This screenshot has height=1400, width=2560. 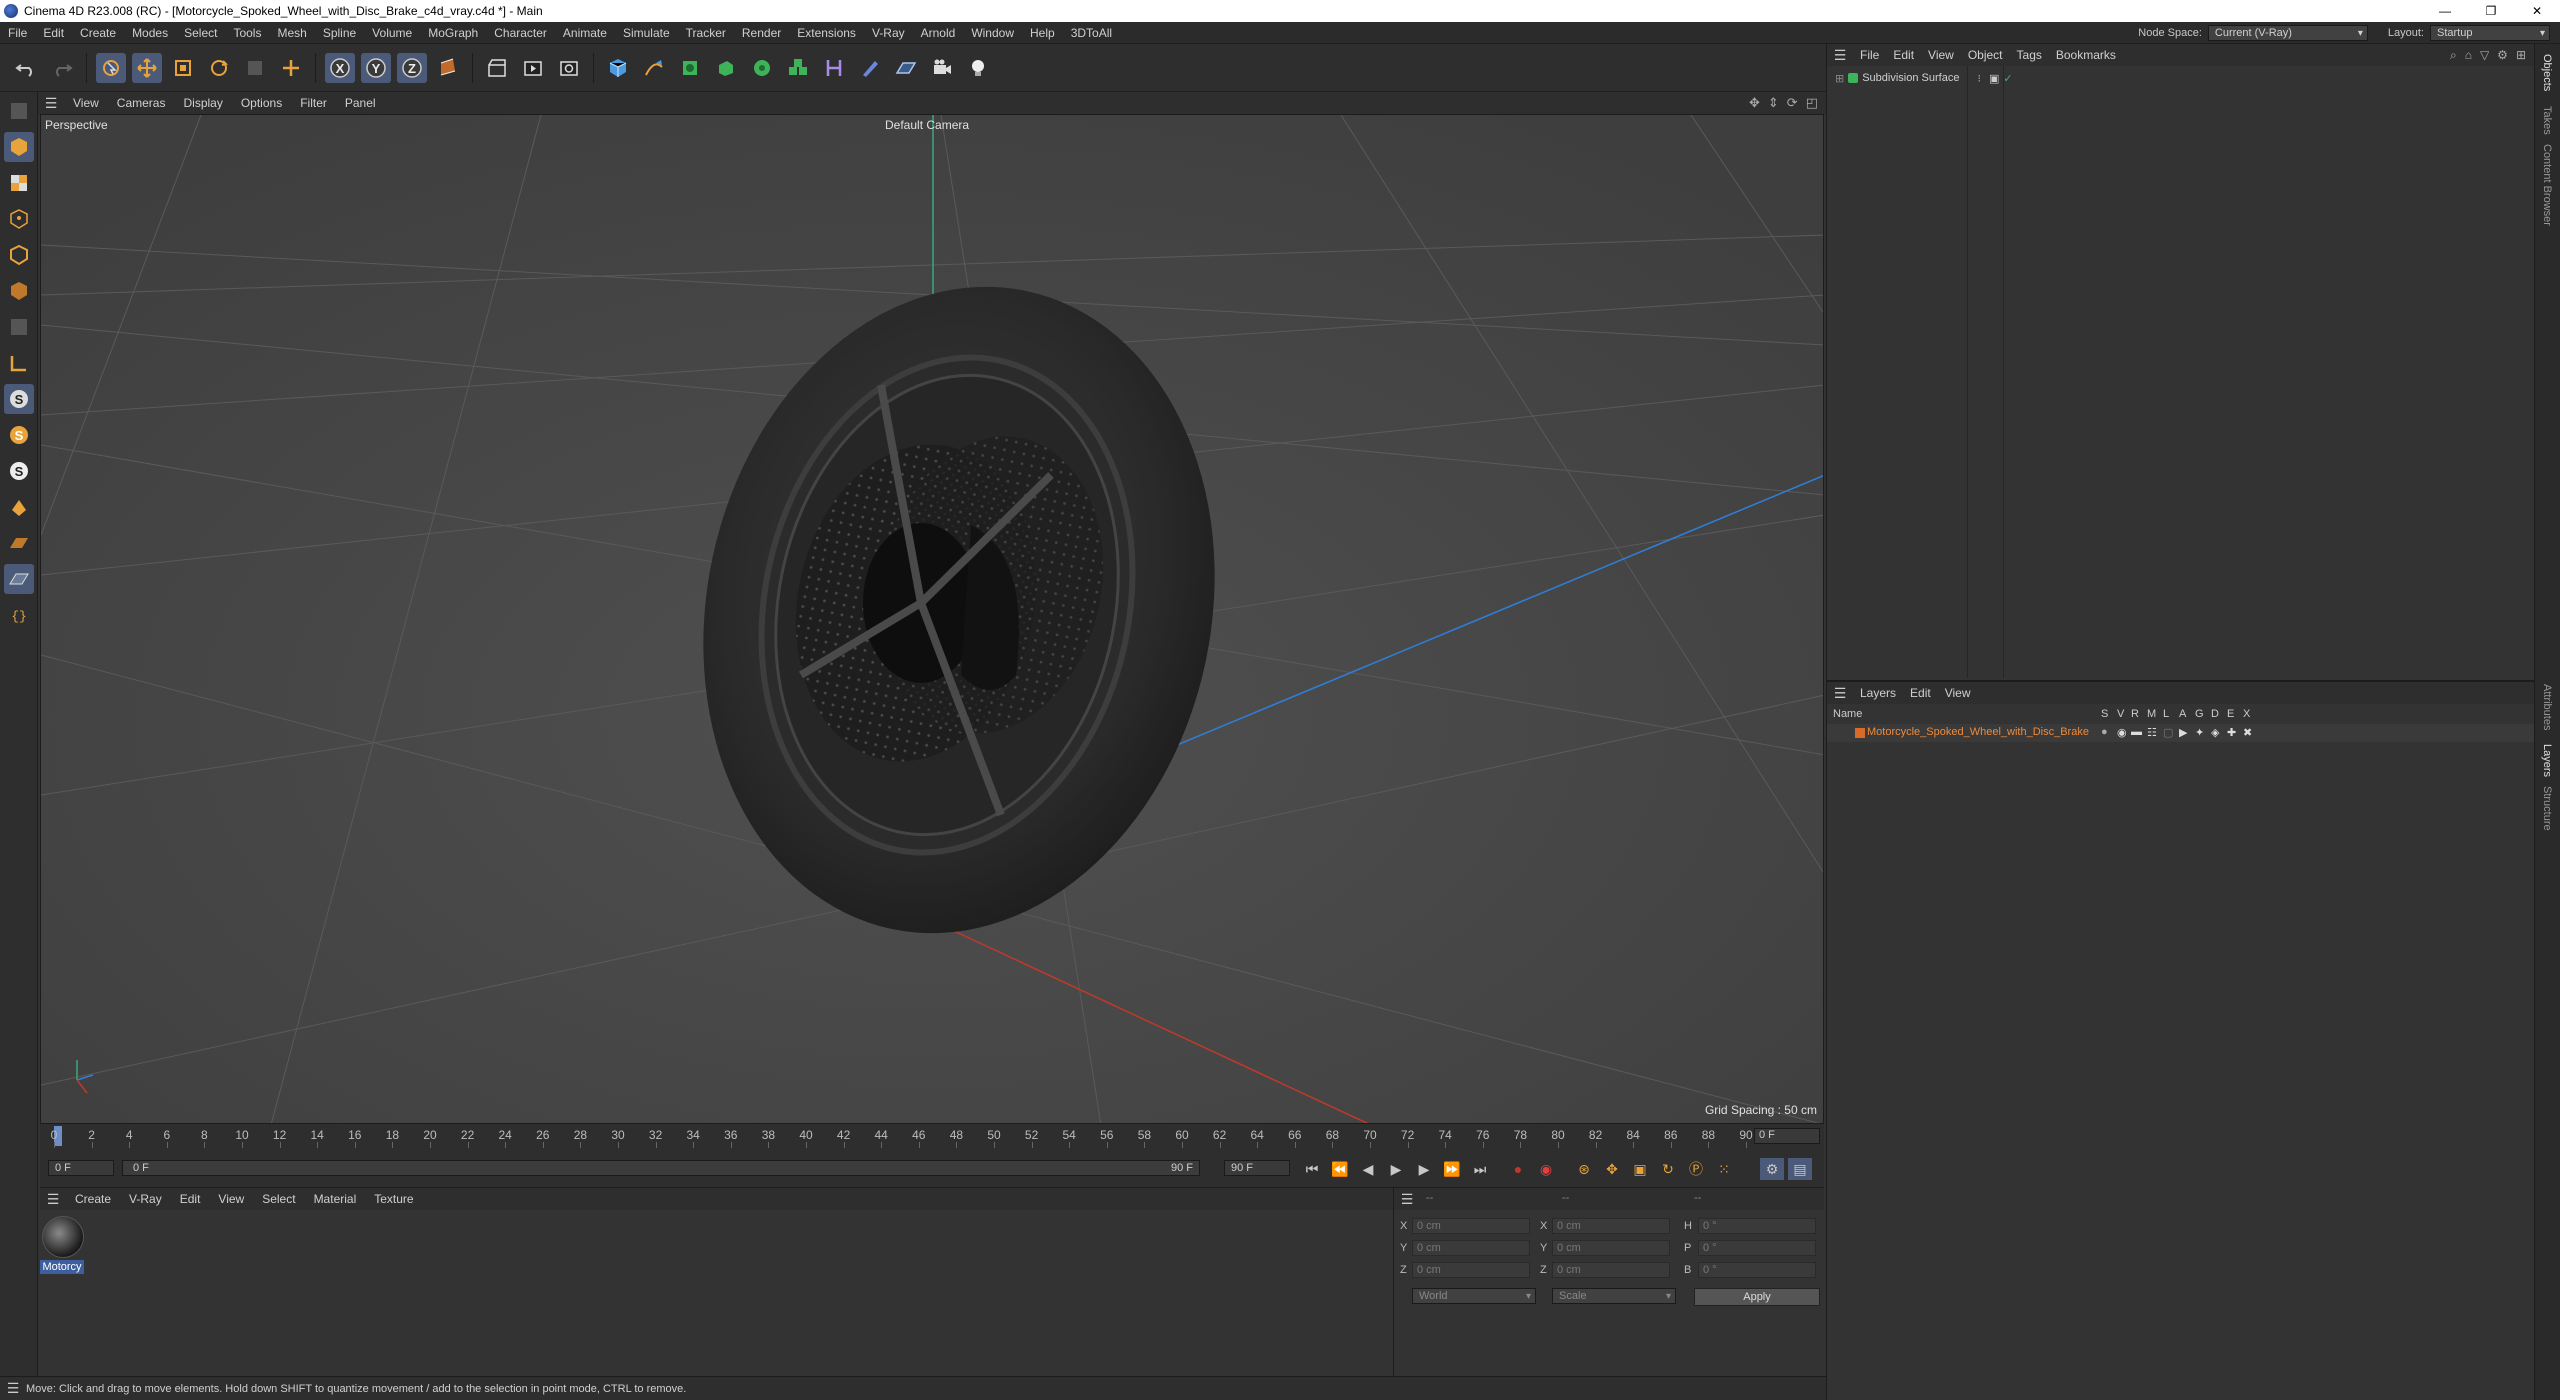 I want to click on autokey-button: ◉, so click(x=1546, y=1169).